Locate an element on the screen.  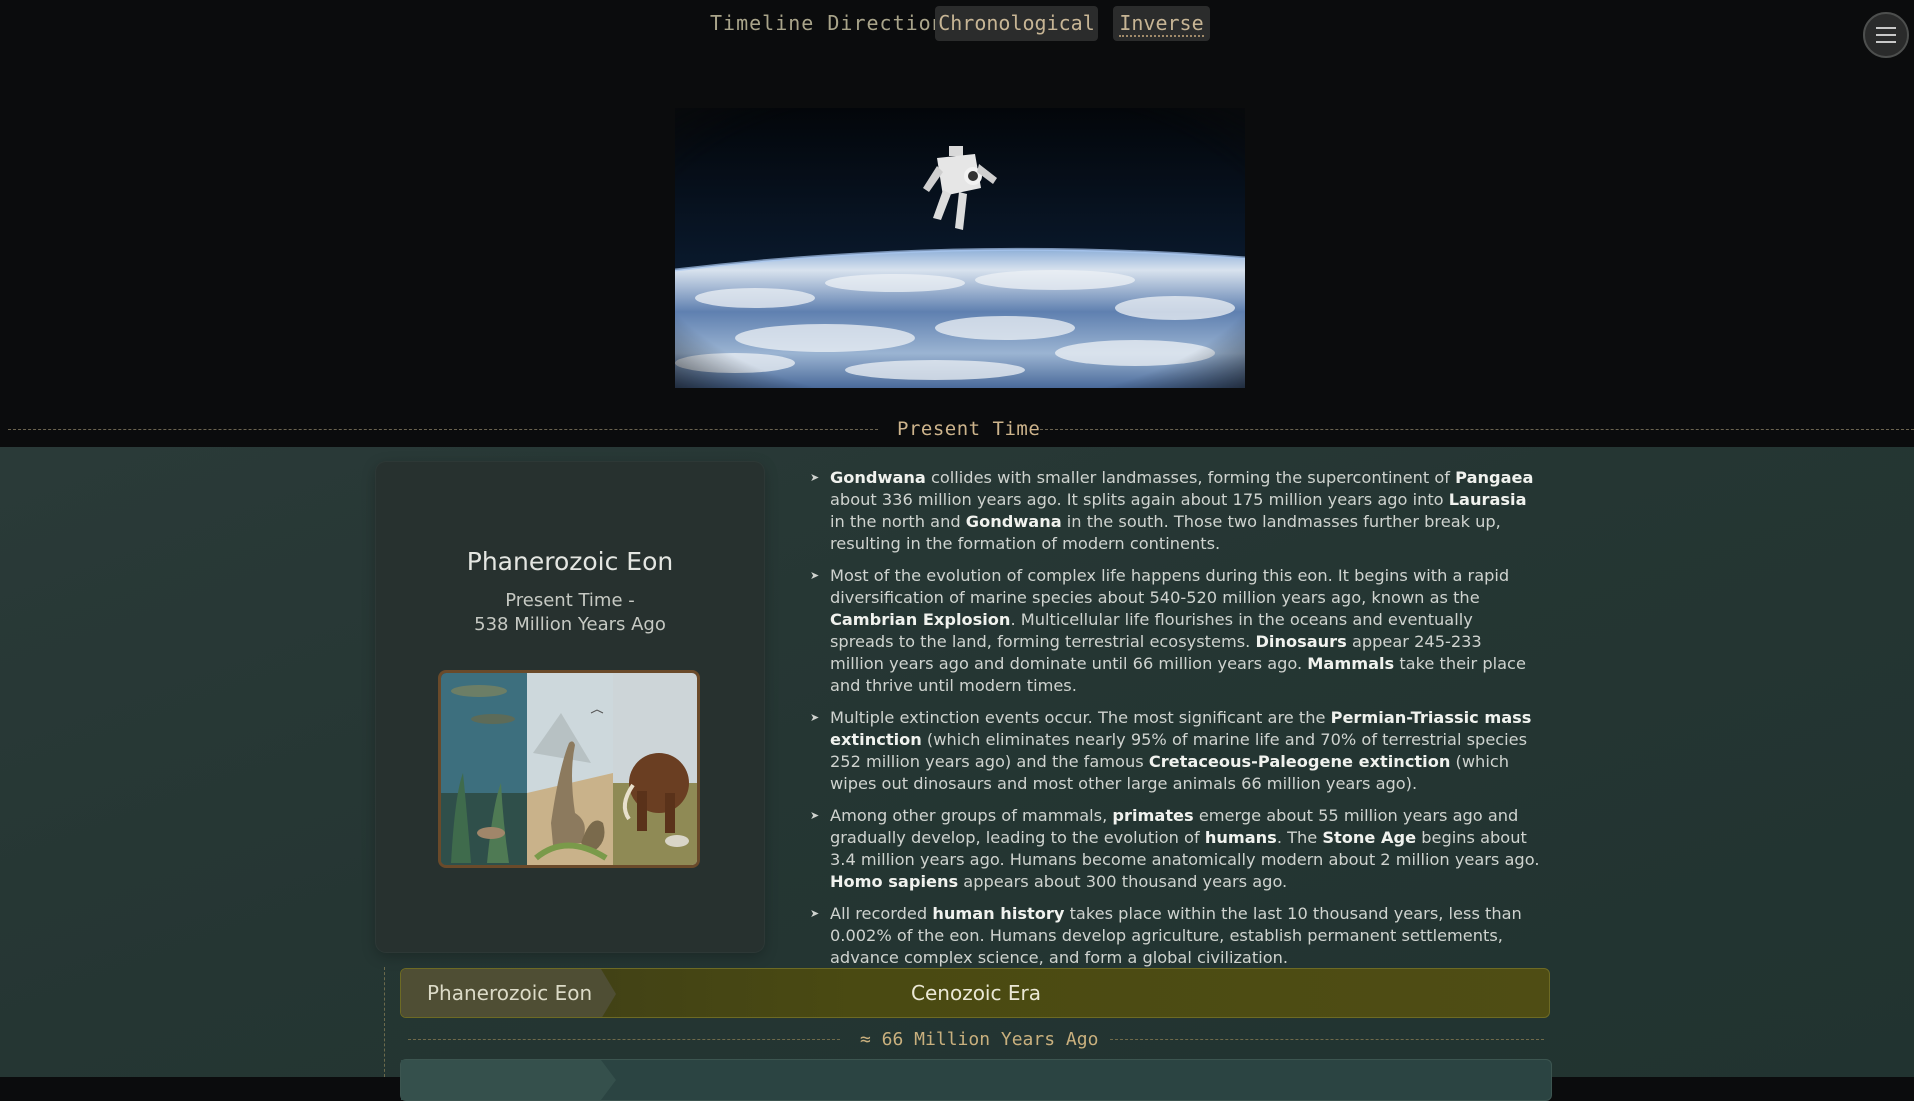
next-era-eon-tab is located at coordinates (508, 1080).